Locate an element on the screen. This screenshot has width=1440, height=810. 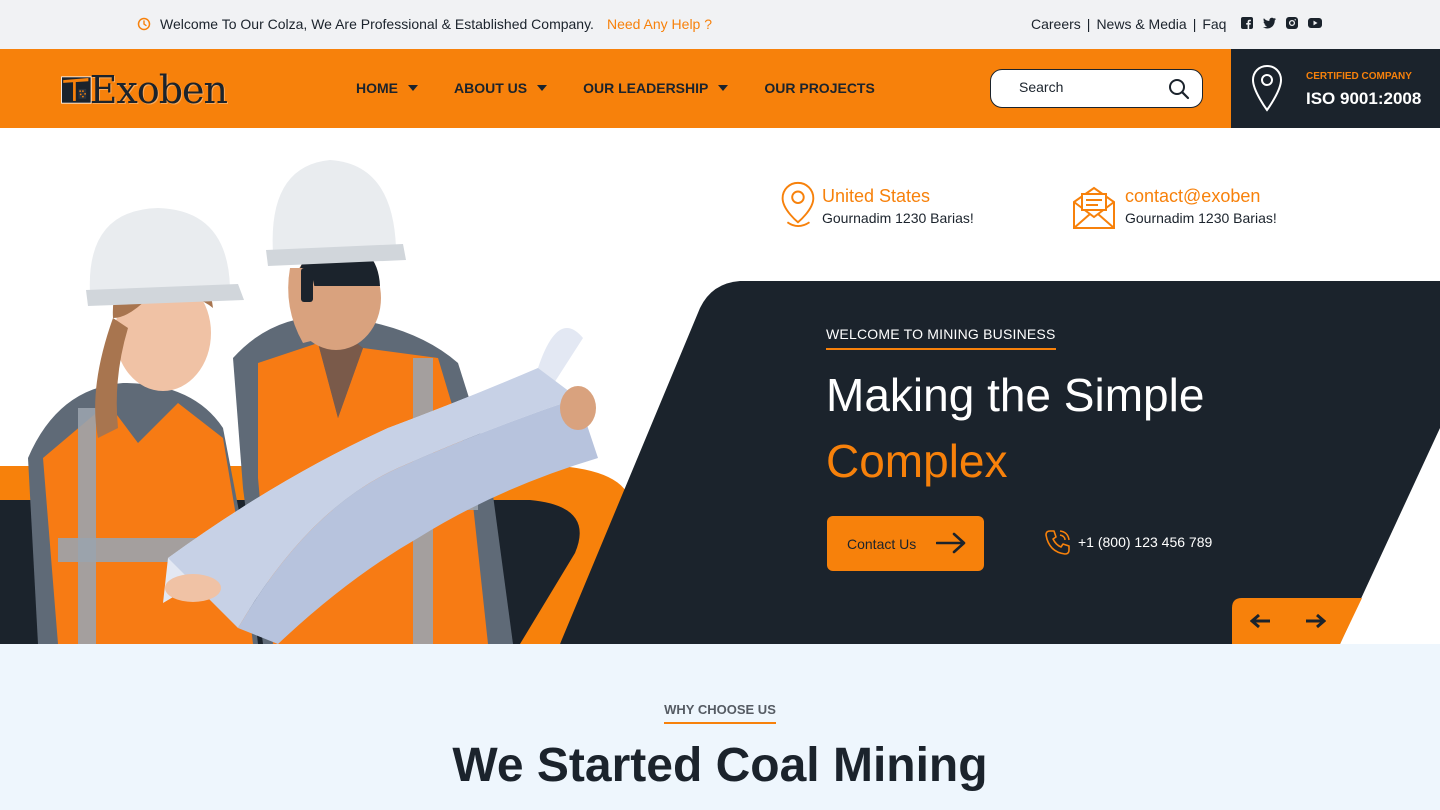
news-media-link: News & Media is located at coordinates (1141, 24).